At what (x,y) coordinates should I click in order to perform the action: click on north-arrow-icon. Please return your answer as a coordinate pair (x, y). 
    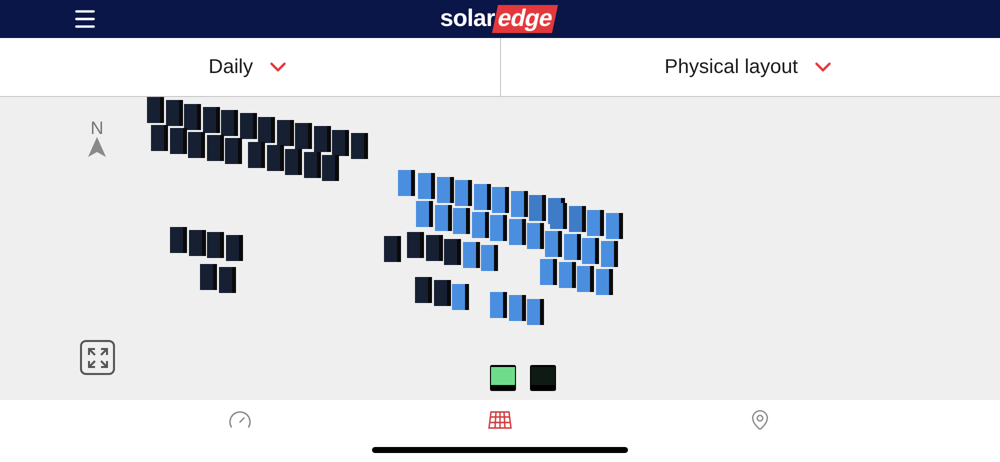
    Looking at the image, I should click on (97, 147).